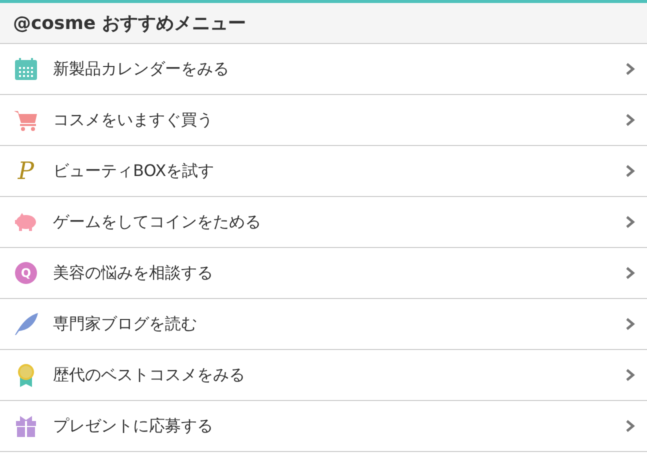  Describe the element at coordinates (323, 273) in the screenshot. I see `menu-item: Q 美容の悩みを相談する` at that location.